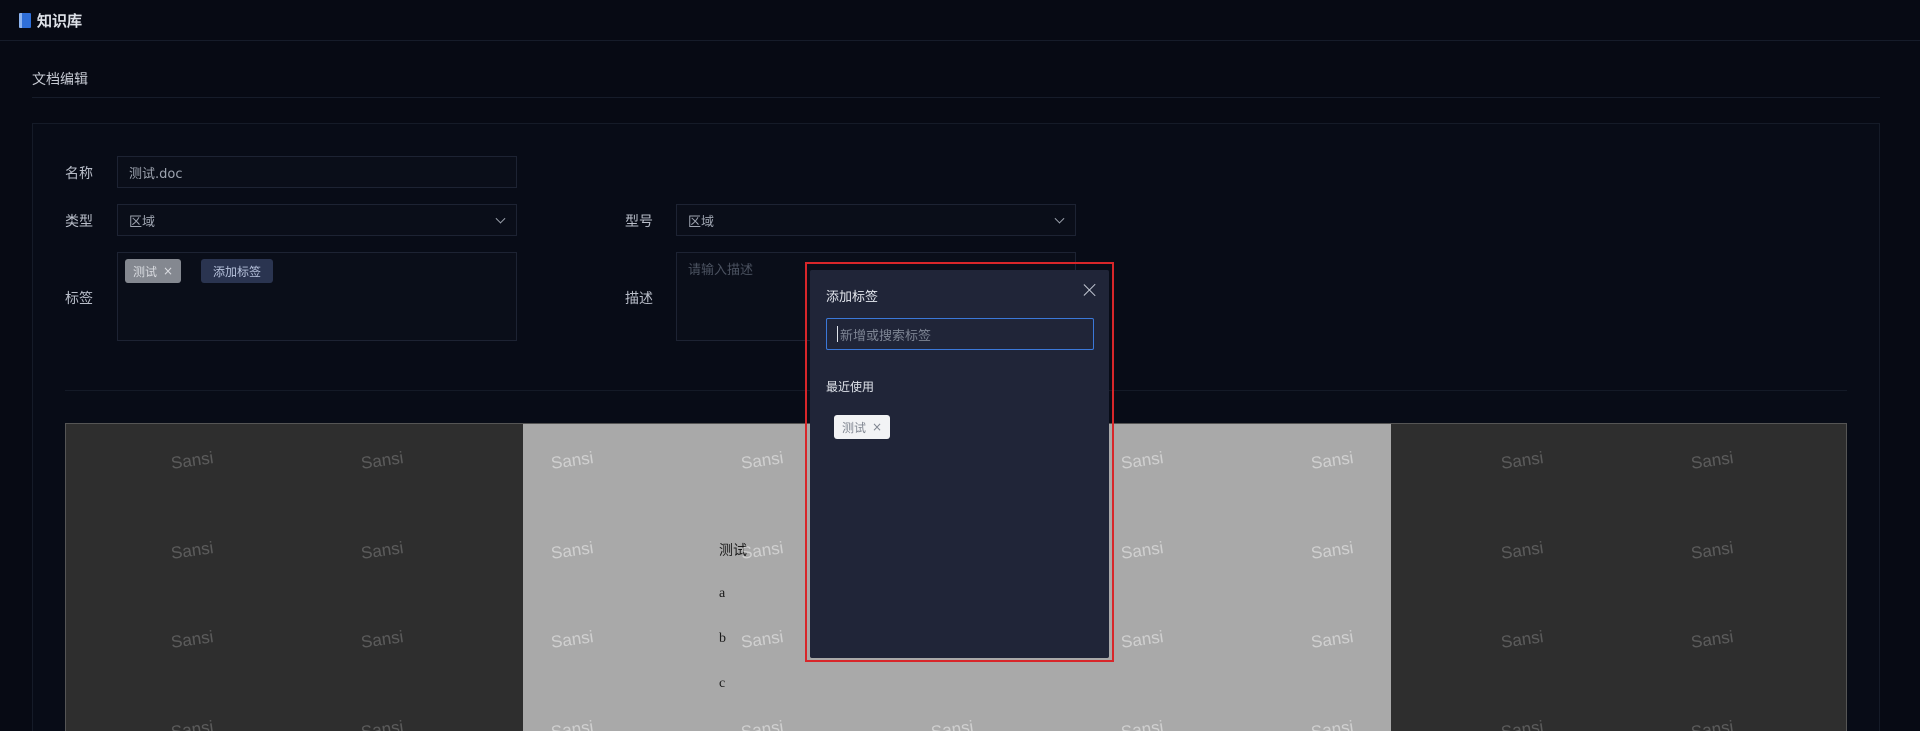 Image resolution: width=1920 pixels, height=731 pixels. I want to click on doc-line: c, so click(722, 683).